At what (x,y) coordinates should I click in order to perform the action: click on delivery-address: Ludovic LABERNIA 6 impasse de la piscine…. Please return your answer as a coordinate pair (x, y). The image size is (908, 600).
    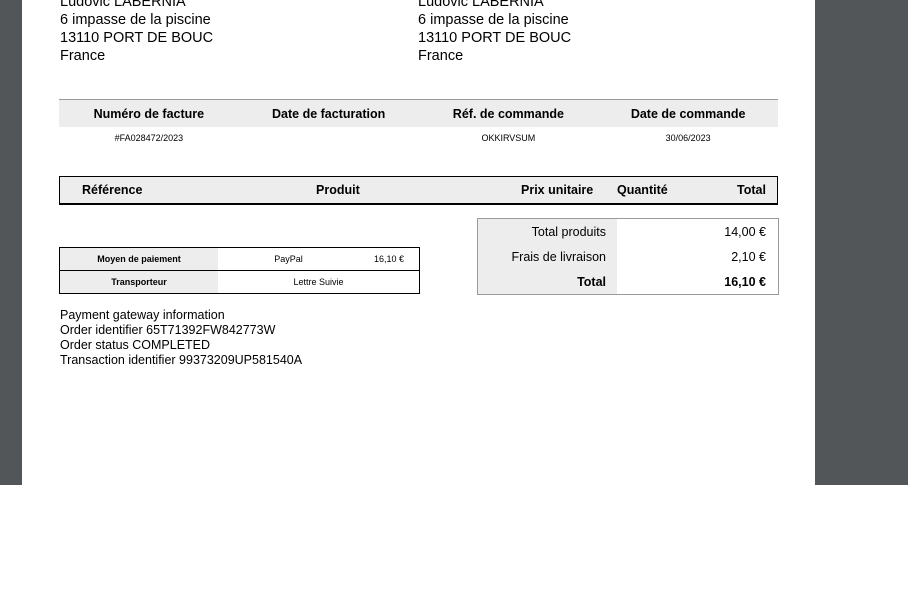
    Looking at the image, I should click on (494, 32).